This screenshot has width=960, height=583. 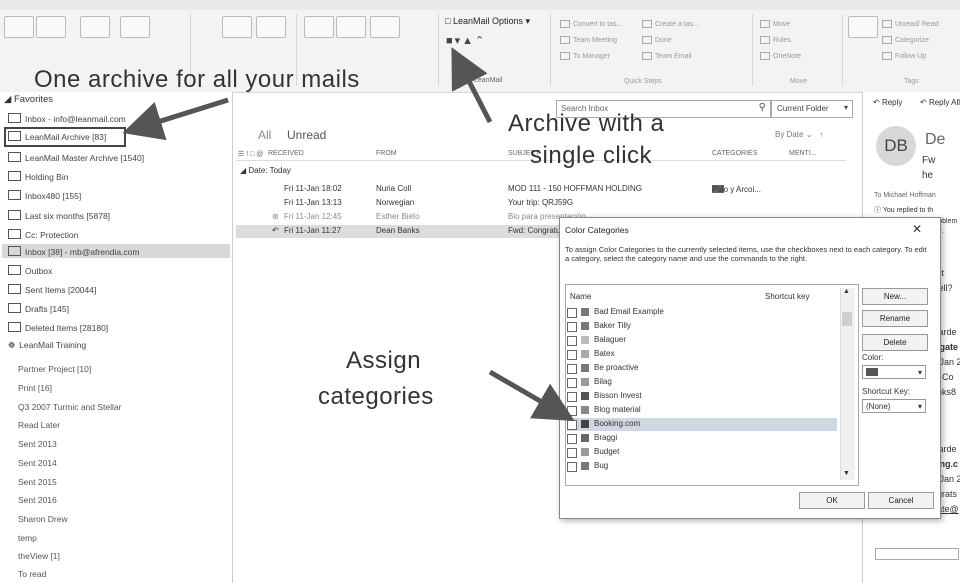 I want to click on arrow-to-archive, so click(x=175, y=119).